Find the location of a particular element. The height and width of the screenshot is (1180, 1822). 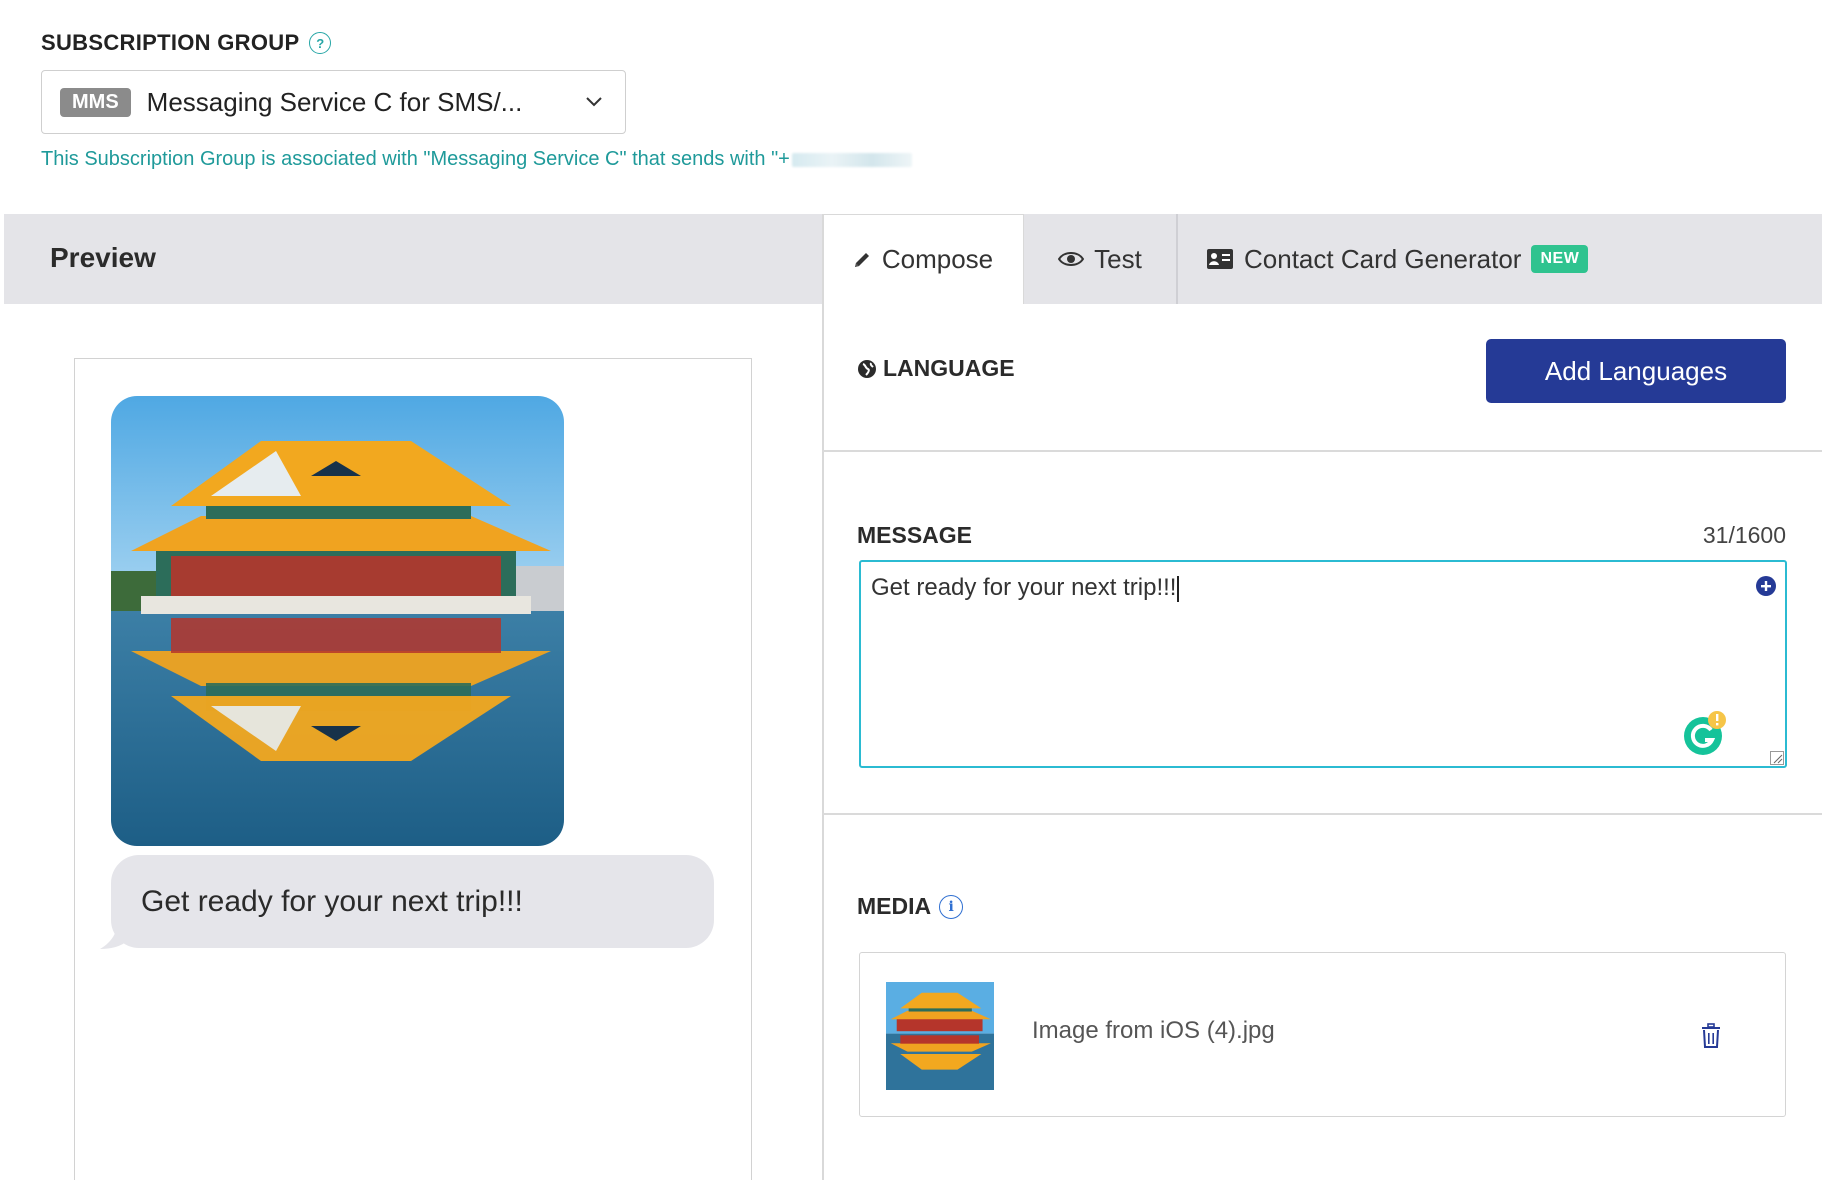

tab-test-label: Test is located at coordinates (1118, 258).